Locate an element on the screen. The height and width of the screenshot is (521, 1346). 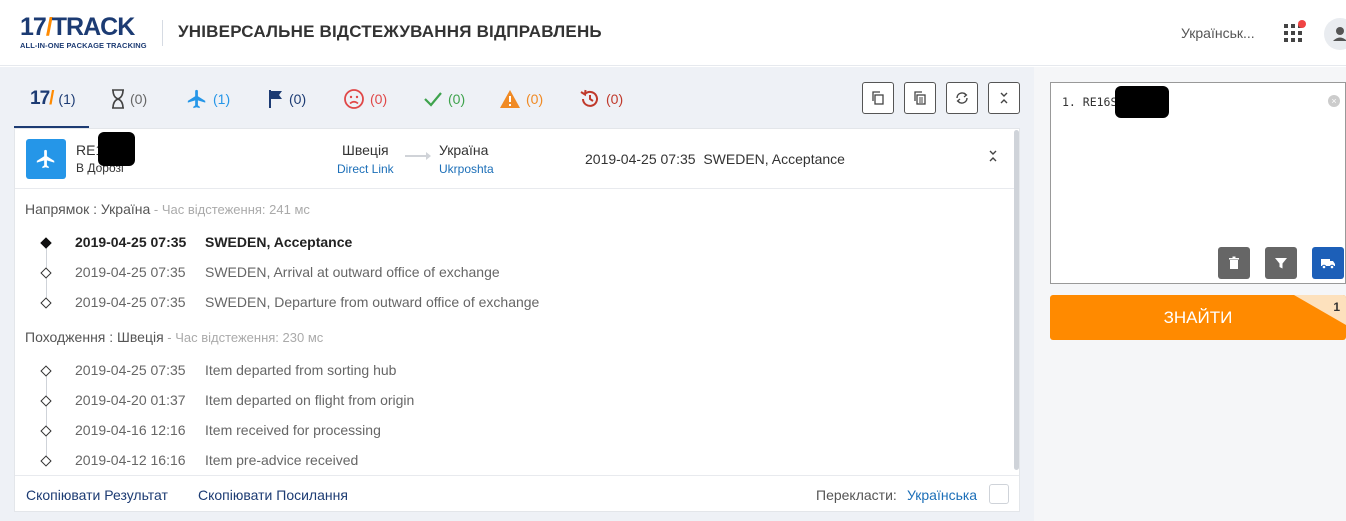
tracking-input-area: 1. RE16SE × is located at coordinates (1198, 183).